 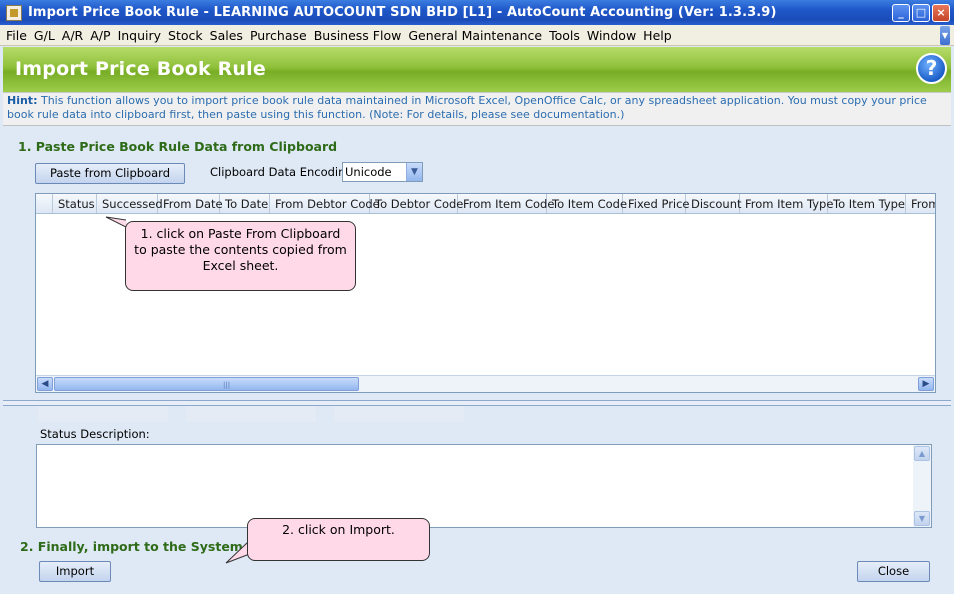 I want to click on column-successed: Successed, so click(x=130, y=203).